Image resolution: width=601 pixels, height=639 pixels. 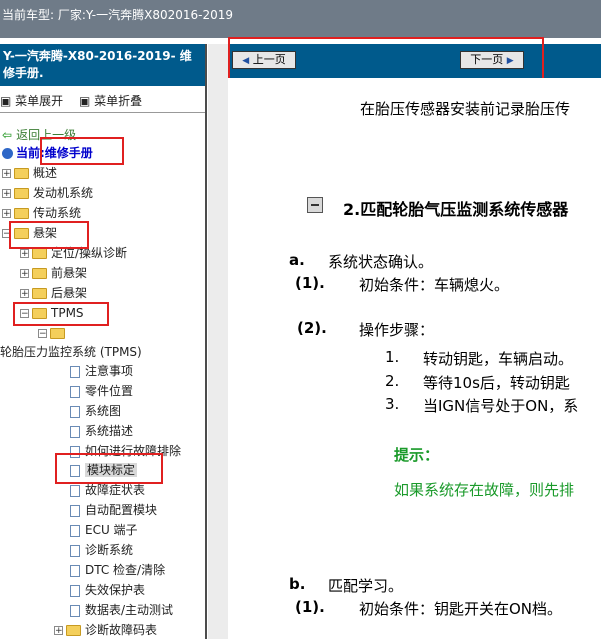 I want to click on section-collapse-icon, so click(x=315, y=205).